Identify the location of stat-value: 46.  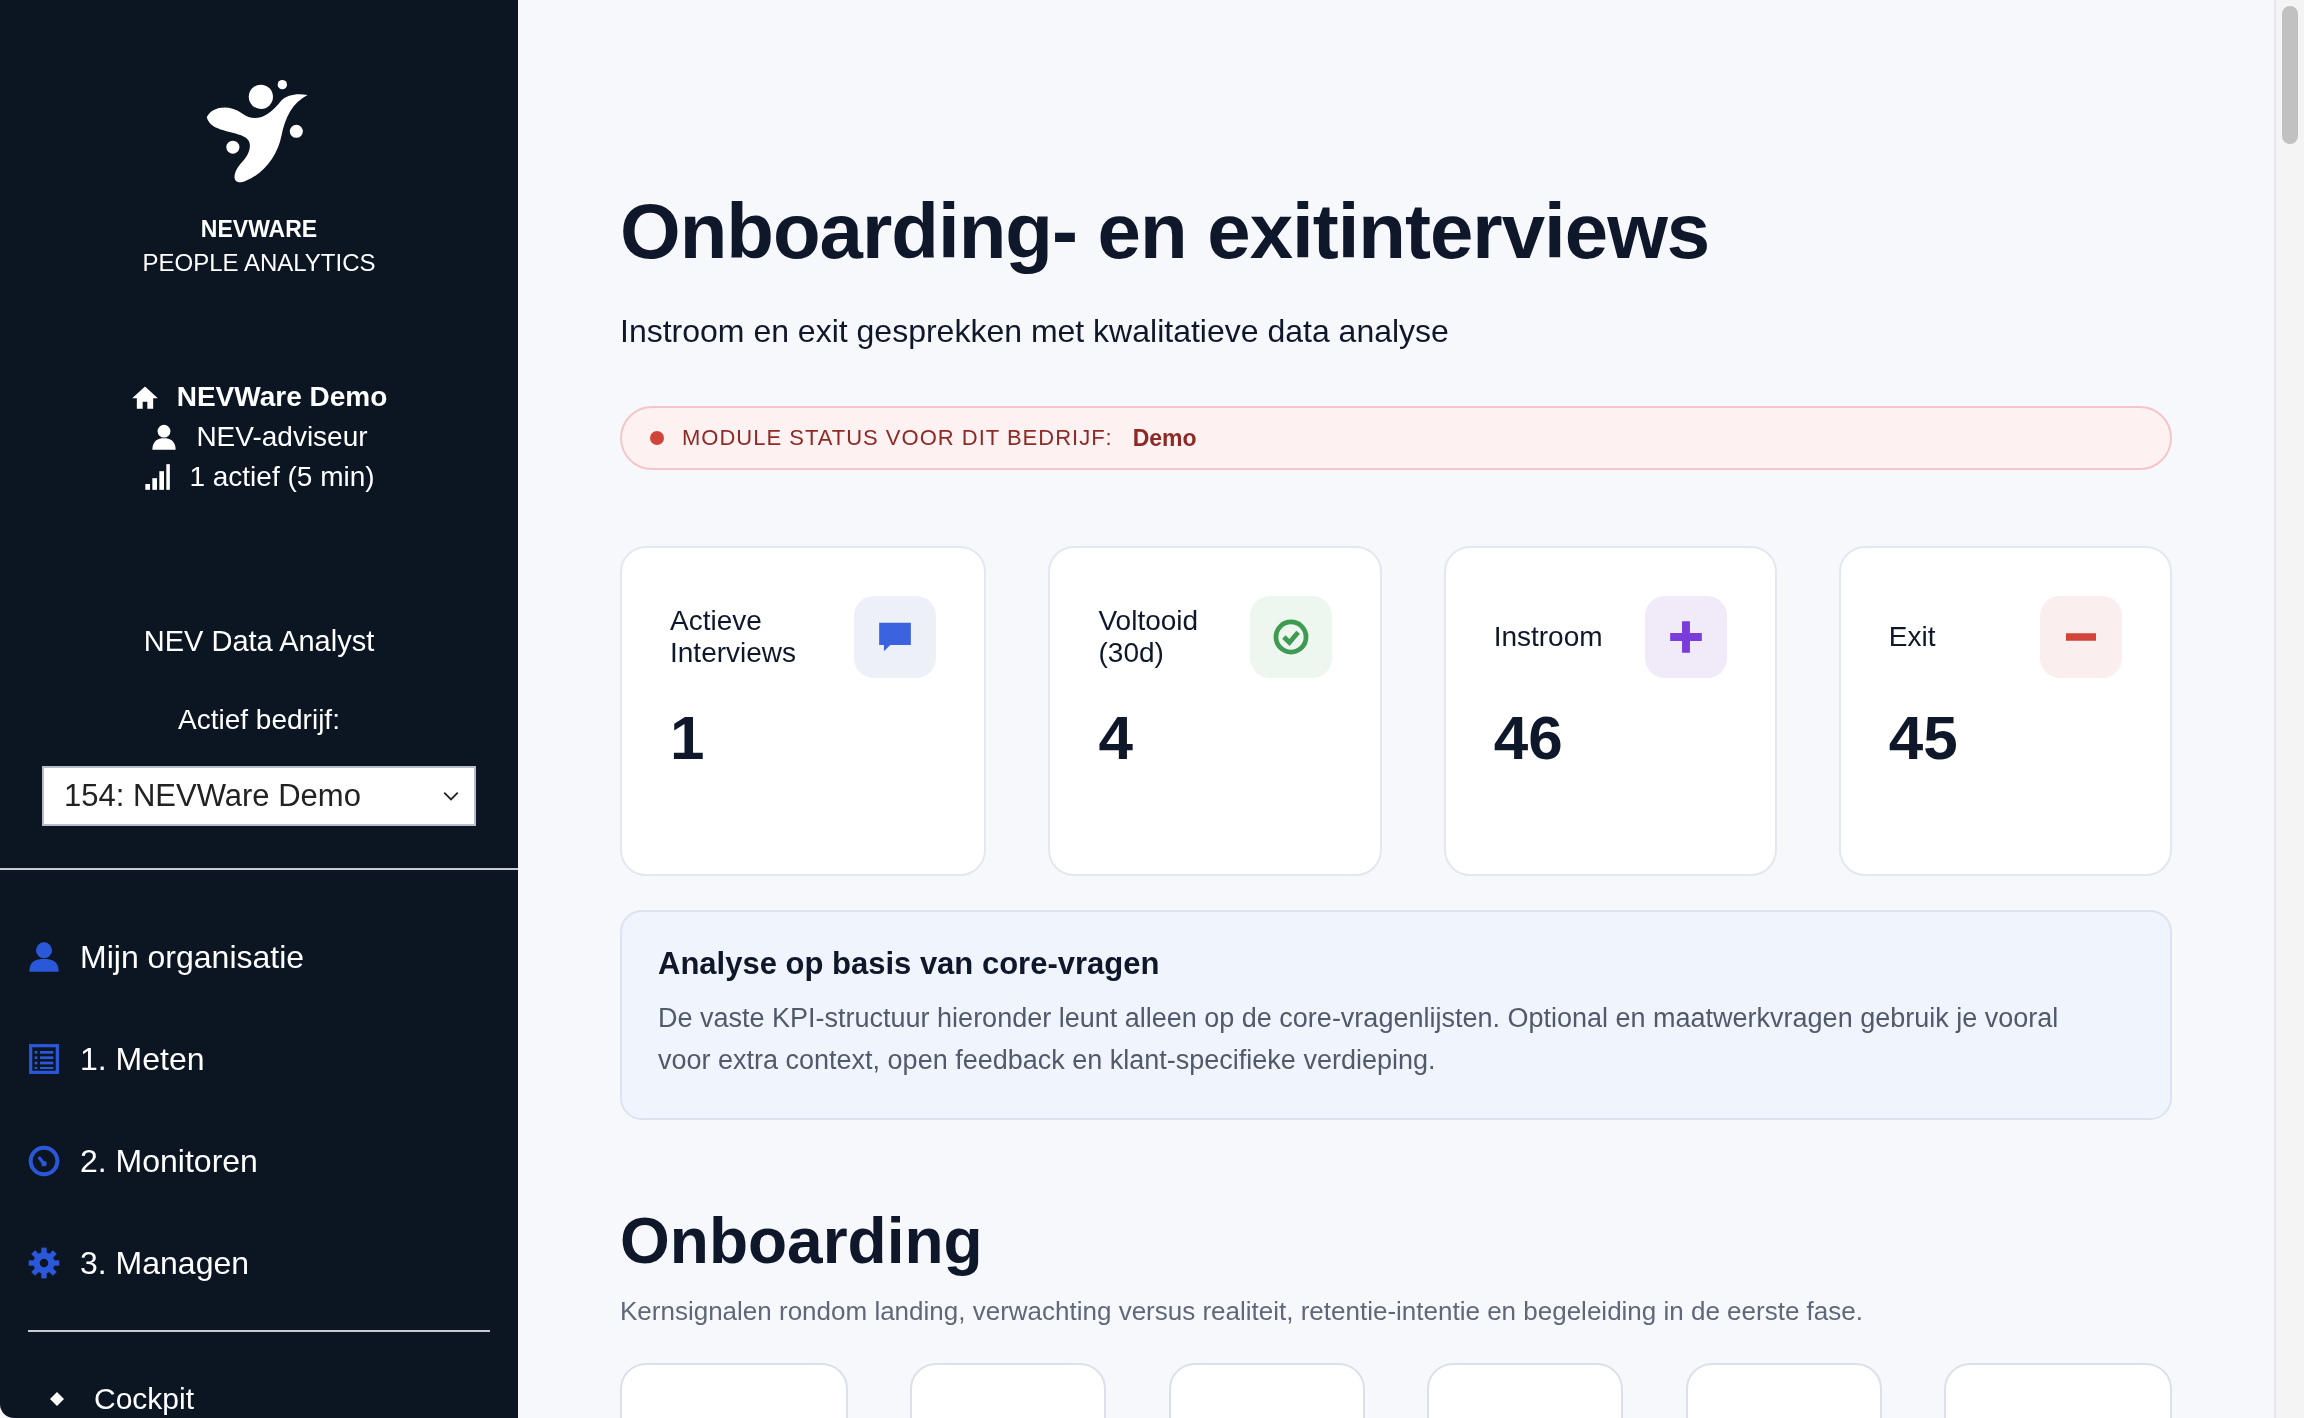
(1528, 737).